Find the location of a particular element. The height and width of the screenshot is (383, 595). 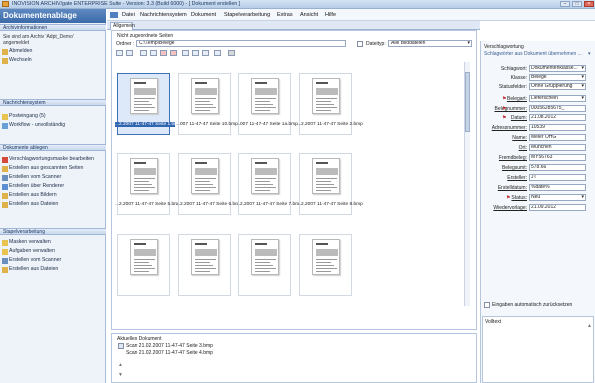

view-medium-icon is located at coordinates (195, 53).